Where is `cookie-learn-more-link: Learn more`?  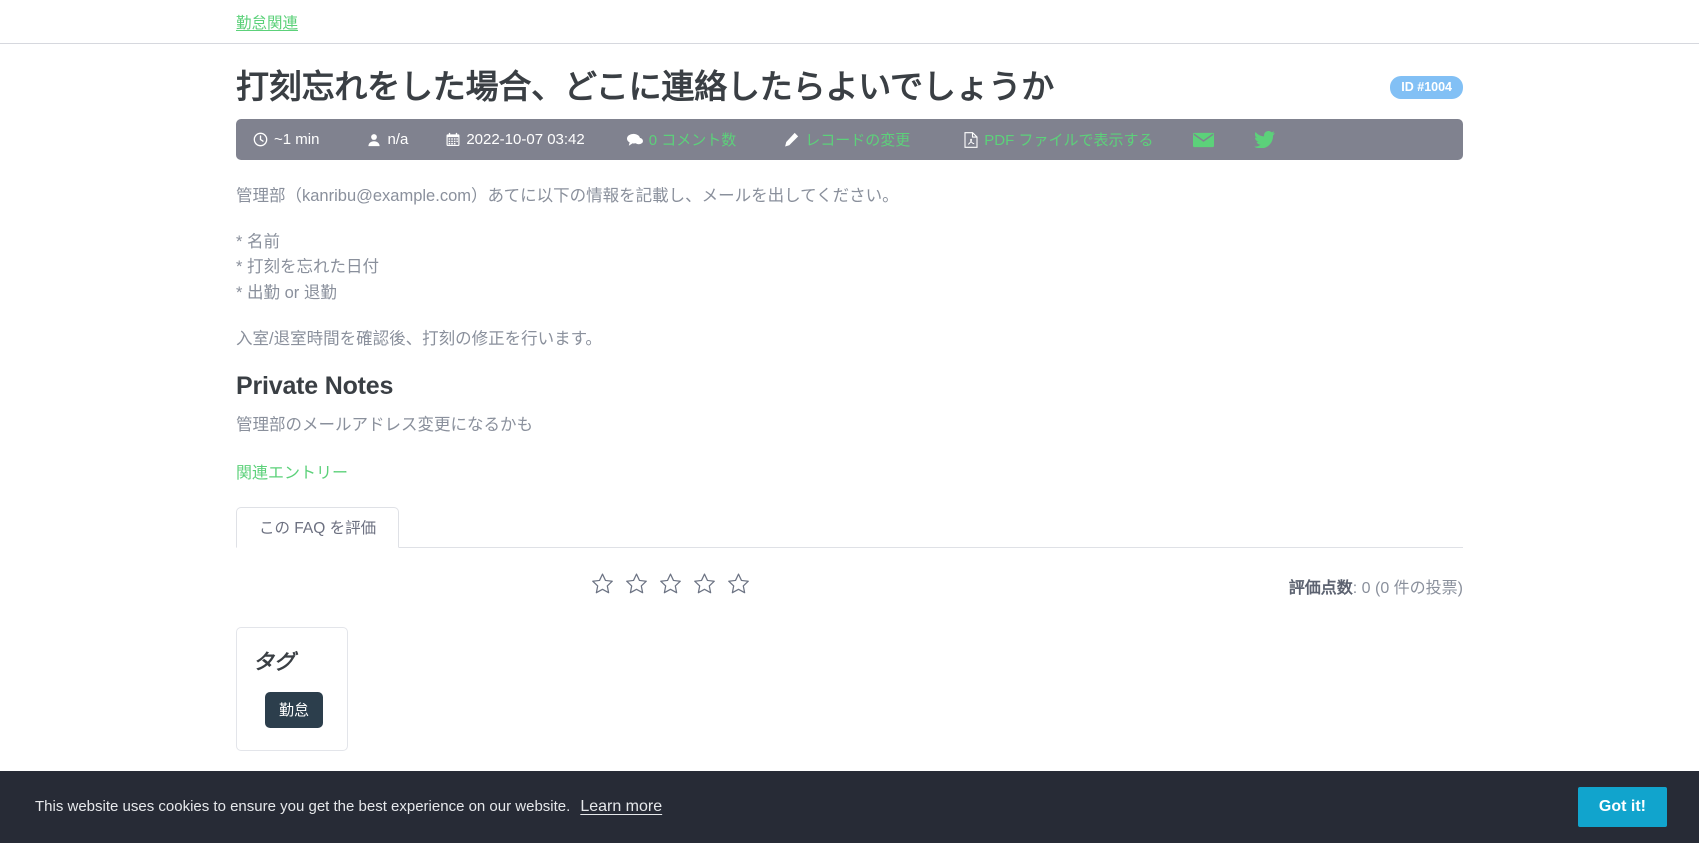 cookie-learn-more-link: Learn more is located at coordinates (621, 806).